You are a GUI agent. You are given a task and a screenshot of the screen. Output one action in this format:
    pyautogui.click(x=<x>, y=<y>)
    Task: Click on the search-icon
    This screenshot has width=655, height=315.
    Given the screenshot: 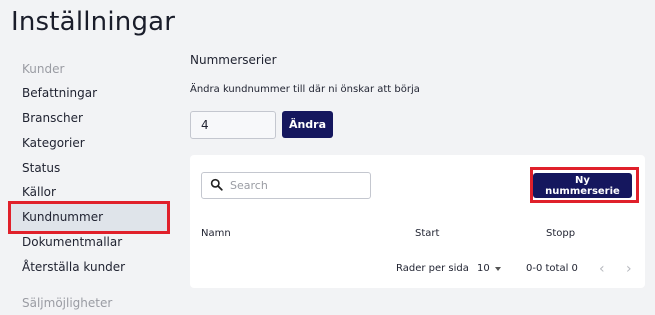 What is the action you would take?
    pyautogui.click(x=216, y=185)
    